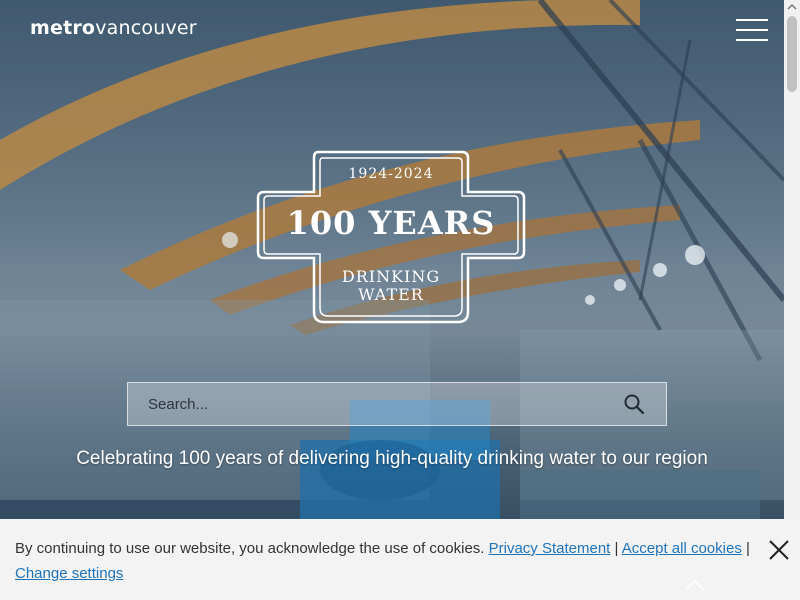 The height and width of the screenshot is (600, 800). What do you see at coordinates (695, 585) in the screenshot?
I see `chevron-up-icon` at bounding box center [695, 585].